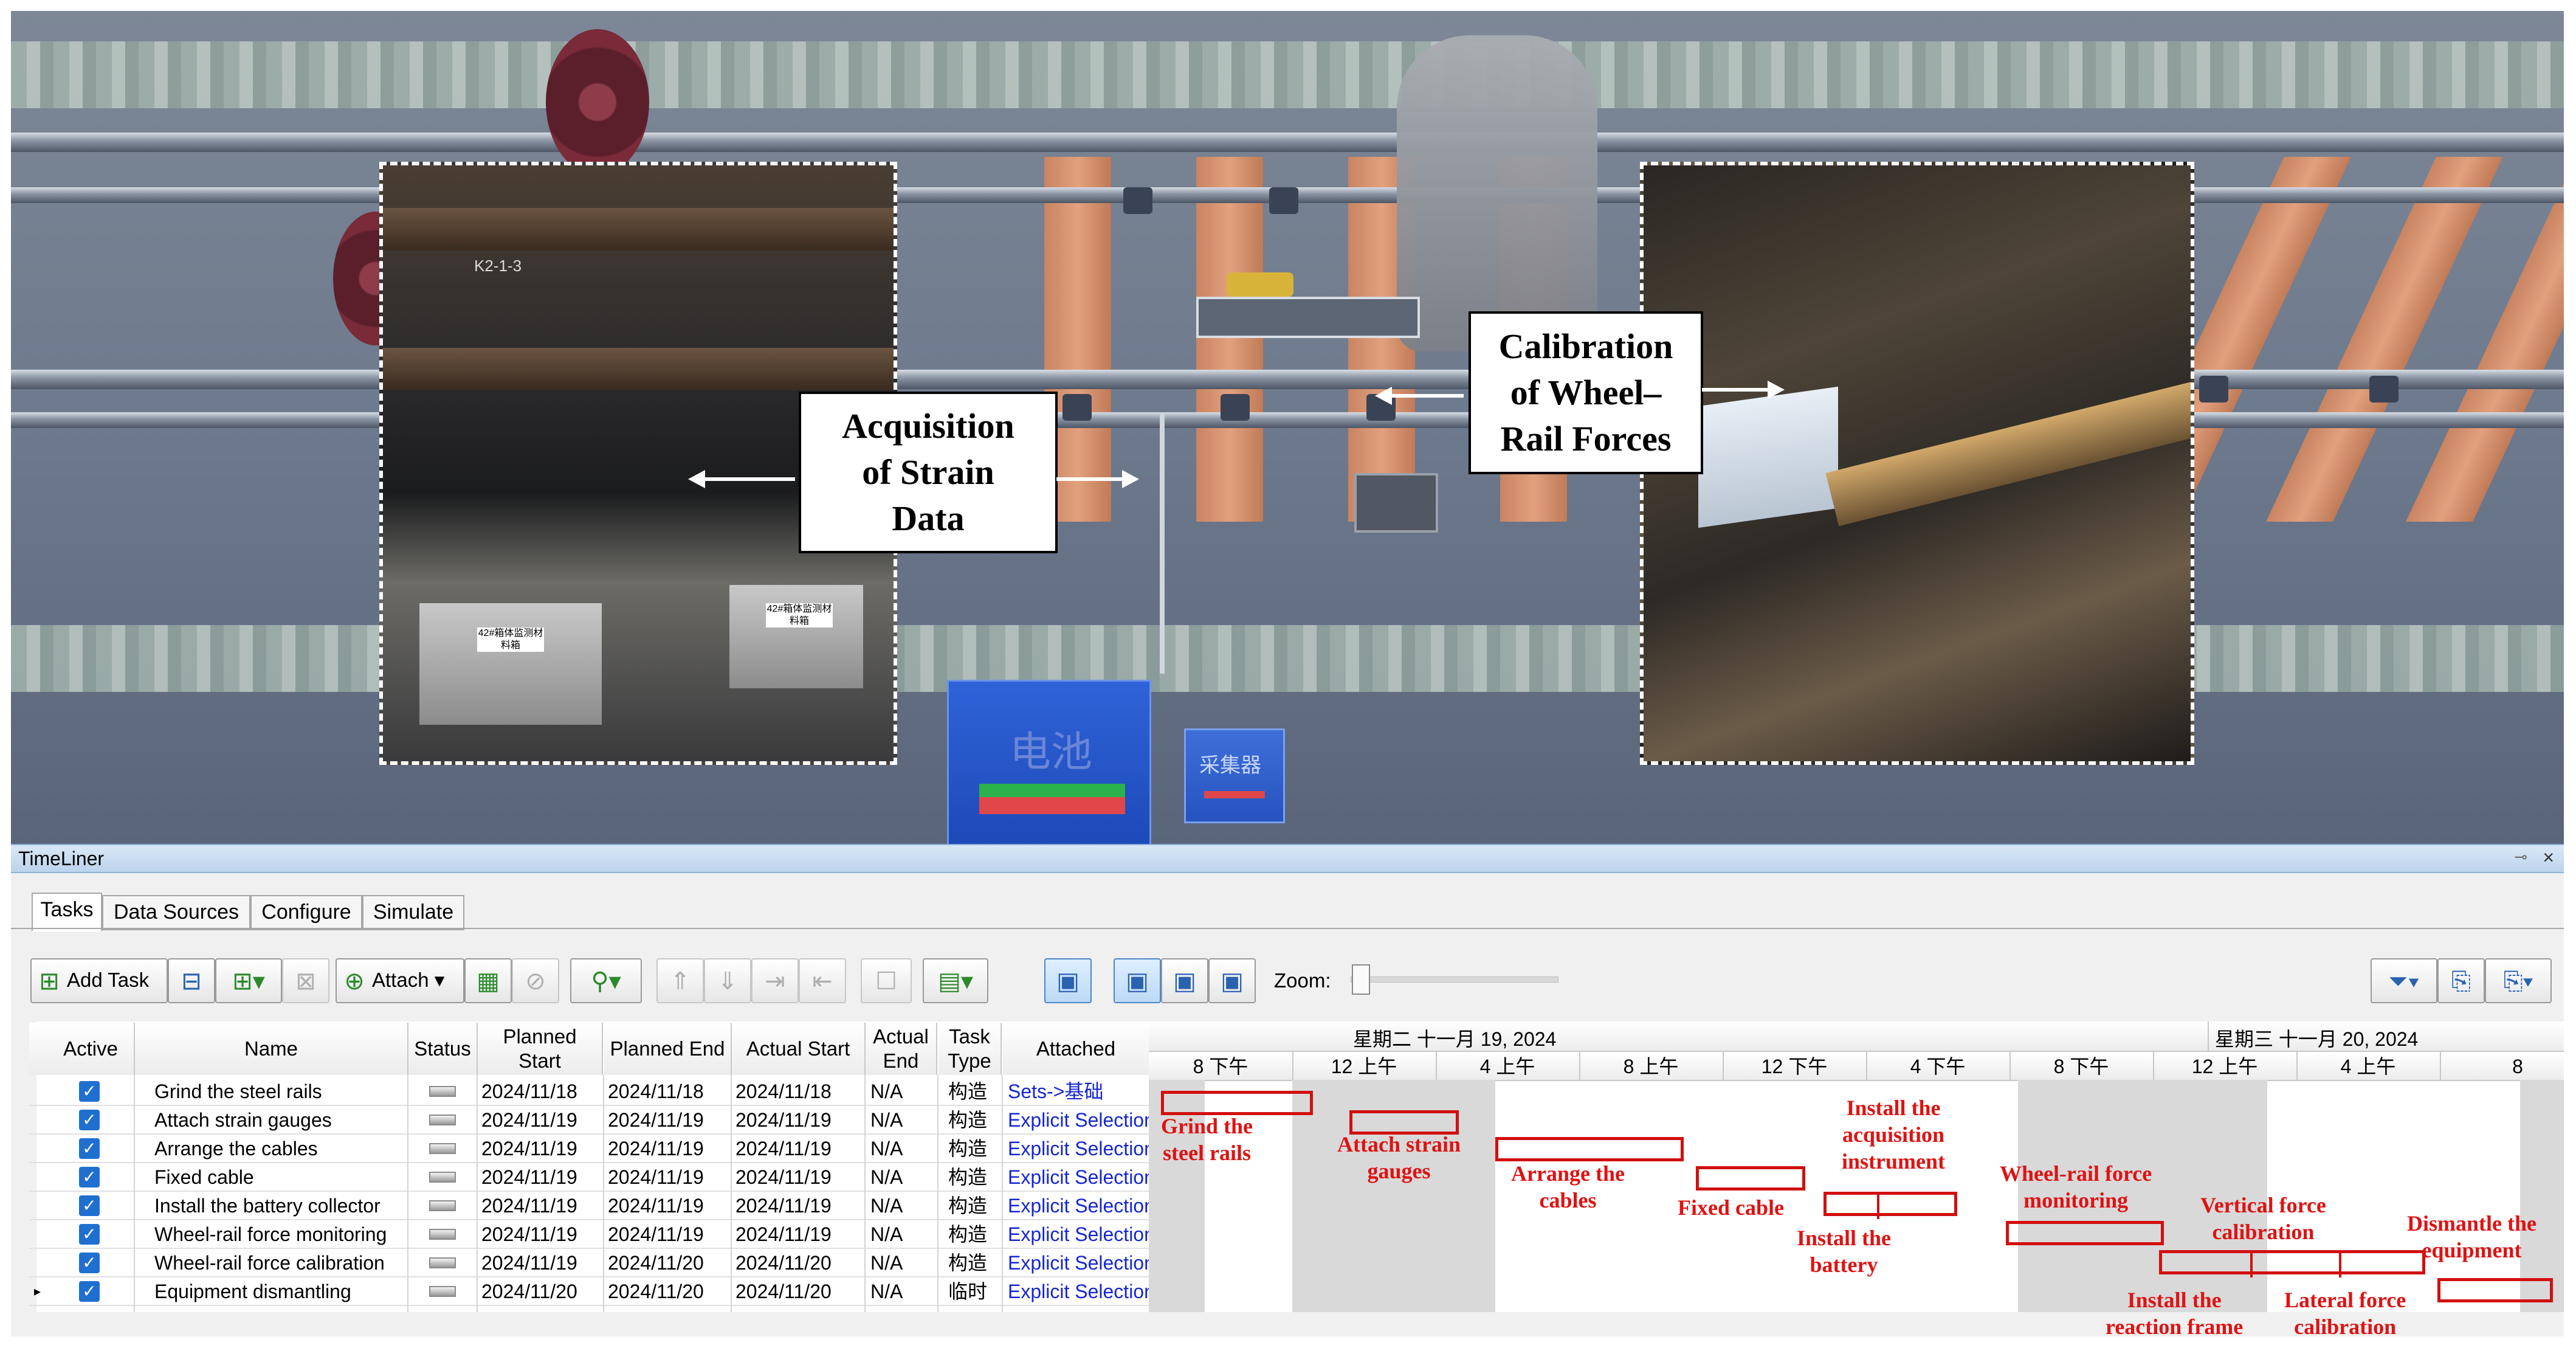  I want to click on gantt-annotation-strain: Attach strain gauges, so click(1399, 1157).